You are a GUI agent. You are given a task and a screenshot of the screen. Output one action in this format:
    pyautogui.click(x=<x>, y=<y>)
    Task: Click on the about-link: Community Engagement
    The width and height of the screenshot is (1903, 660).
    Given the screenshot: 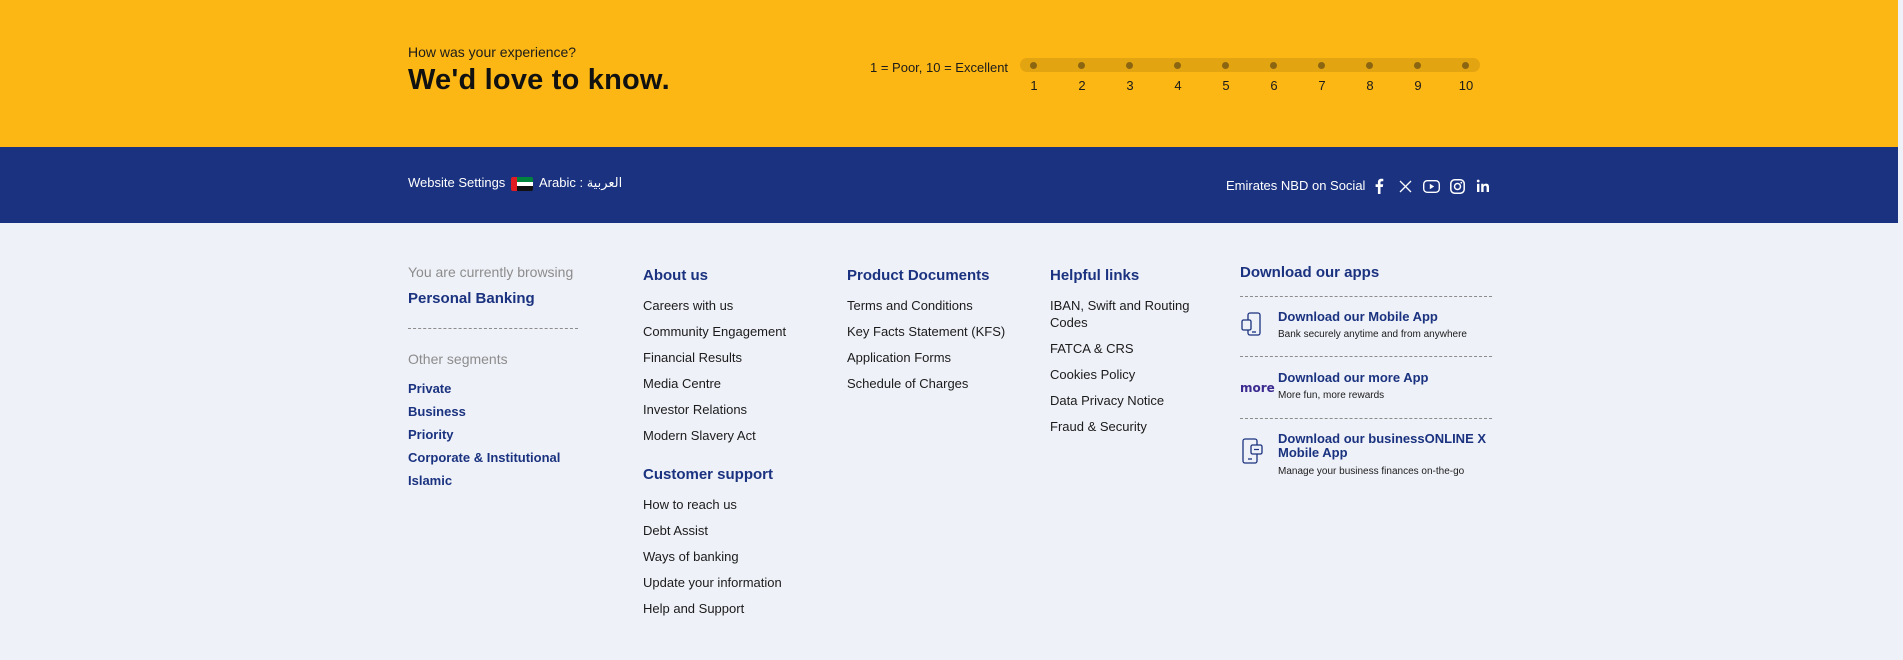 What is the action you would take?
    pyautogui.click(x=723, y=331)
    